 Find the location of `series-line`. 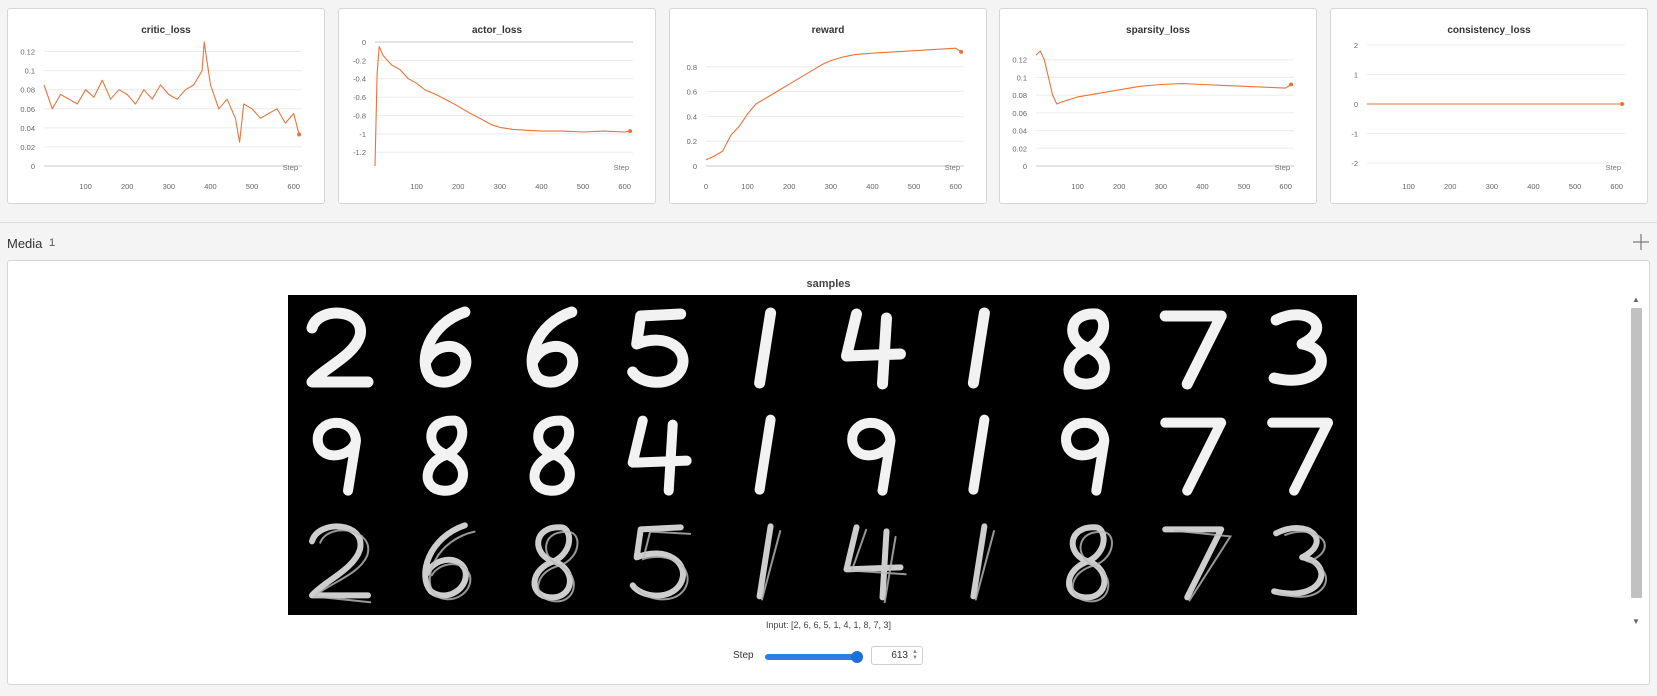

series-line is located at coordinates (833, 104).